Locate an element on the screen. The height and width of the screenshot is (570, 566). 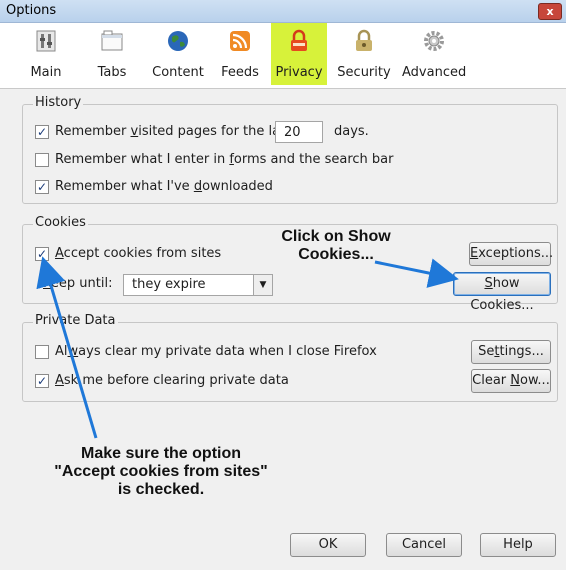
arrow-to-show-cookies is located at coordinates (416, 273).